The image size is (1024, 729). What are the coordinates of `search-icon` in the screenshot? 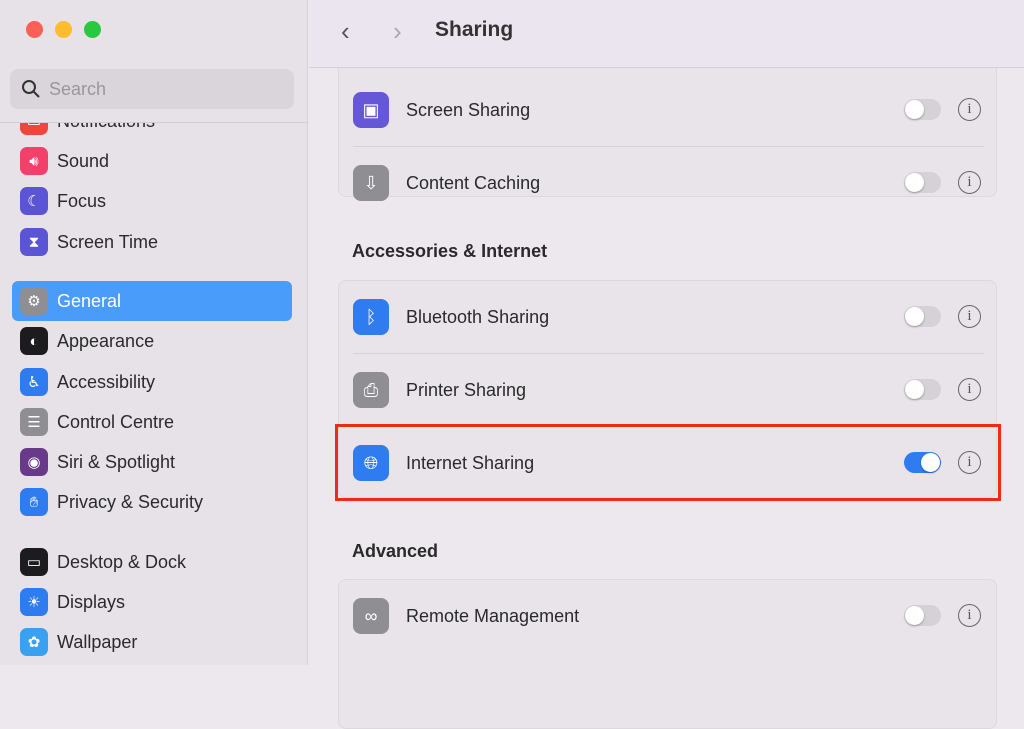 It's located at (31, 89).